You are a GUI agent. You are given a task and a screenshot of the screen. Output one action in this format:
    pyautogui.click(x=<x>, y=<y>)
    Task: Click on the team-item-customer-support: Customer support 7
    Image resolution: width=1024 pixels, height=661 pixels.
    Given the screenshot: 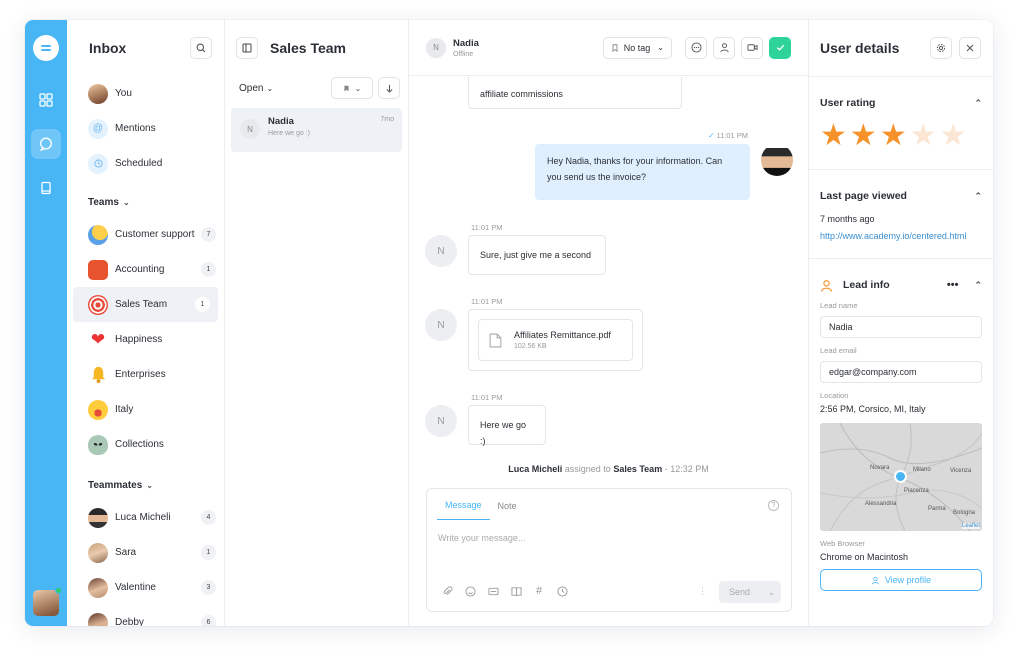 What is the action you would take?
    pyautogui.click(x=145, y=234)
    